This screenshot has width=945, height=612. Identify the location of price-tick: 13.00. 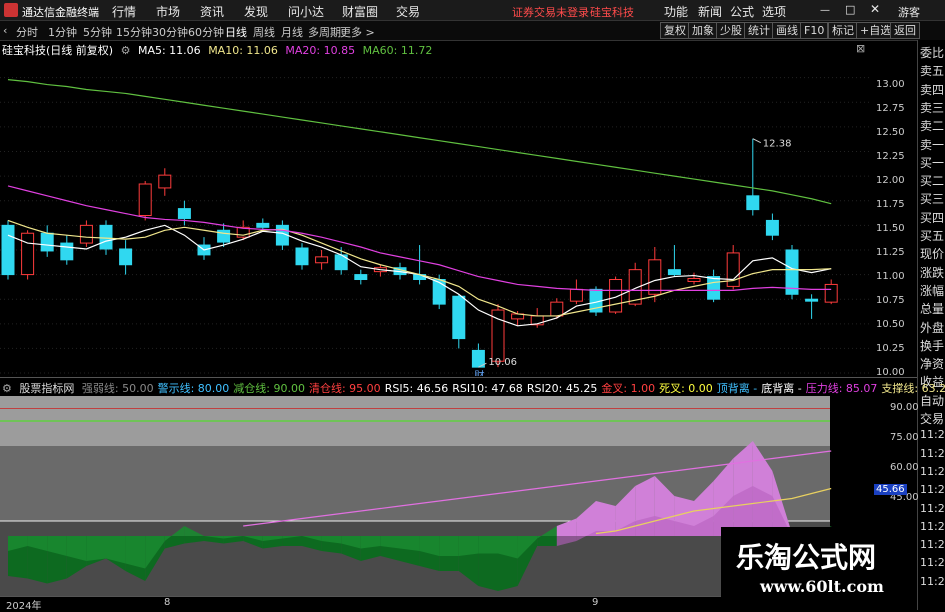
(890, 84).